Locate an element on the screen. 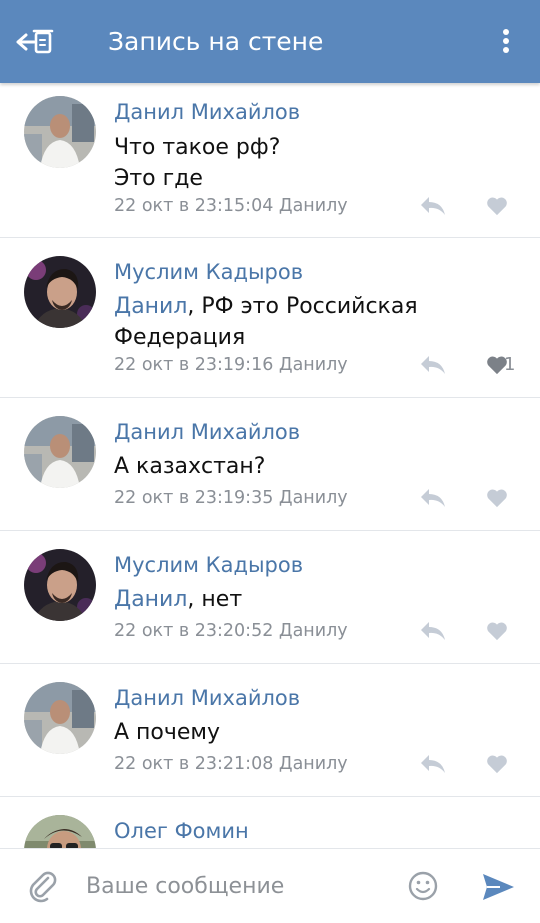 The height and width of the screenshot is (923, 540). comment-text: А почему is located at coordinates (167, 732).